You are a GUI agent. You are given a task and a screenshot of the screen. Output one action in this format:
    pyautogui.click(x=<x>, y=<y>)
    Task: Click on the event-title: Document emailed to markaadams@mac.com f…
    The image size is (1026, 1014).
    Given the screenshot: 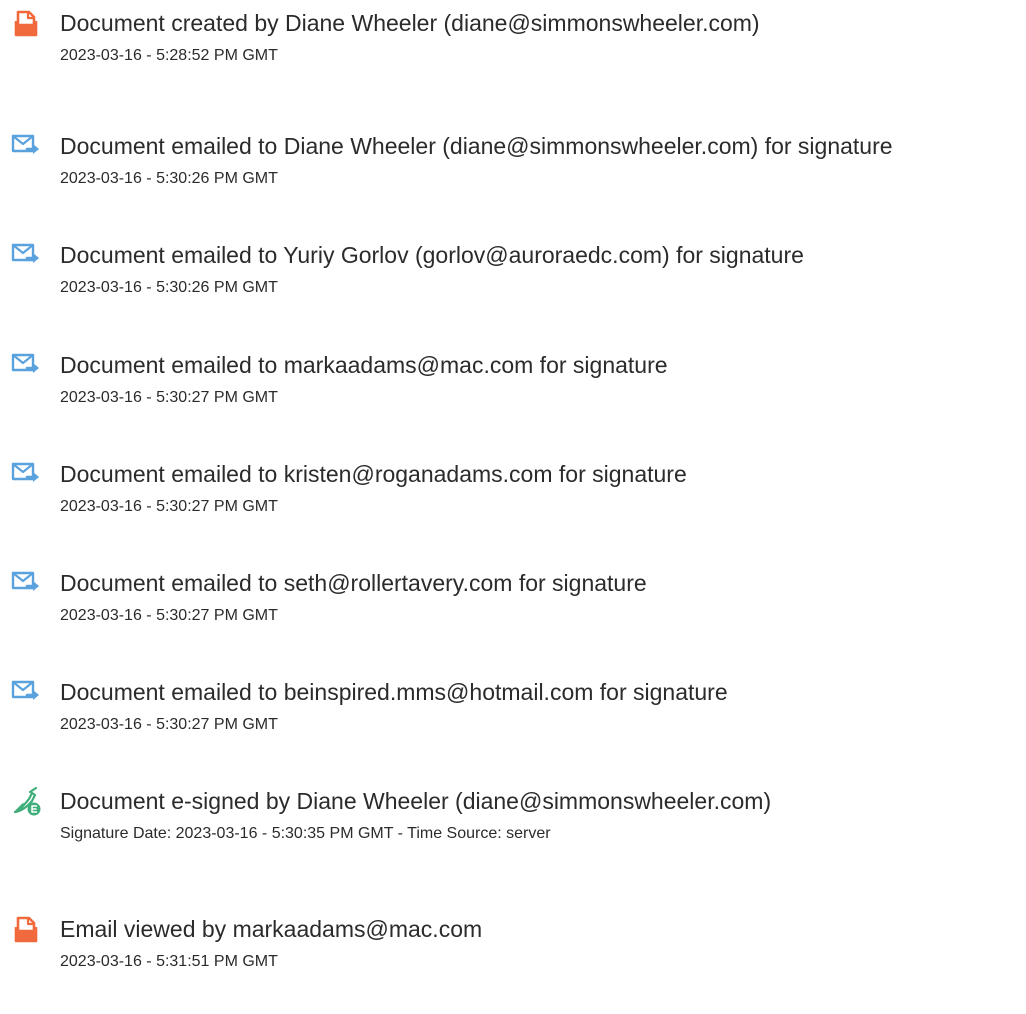 What is the action you would take?
    pyautogui.click(x=364, y=365)
    